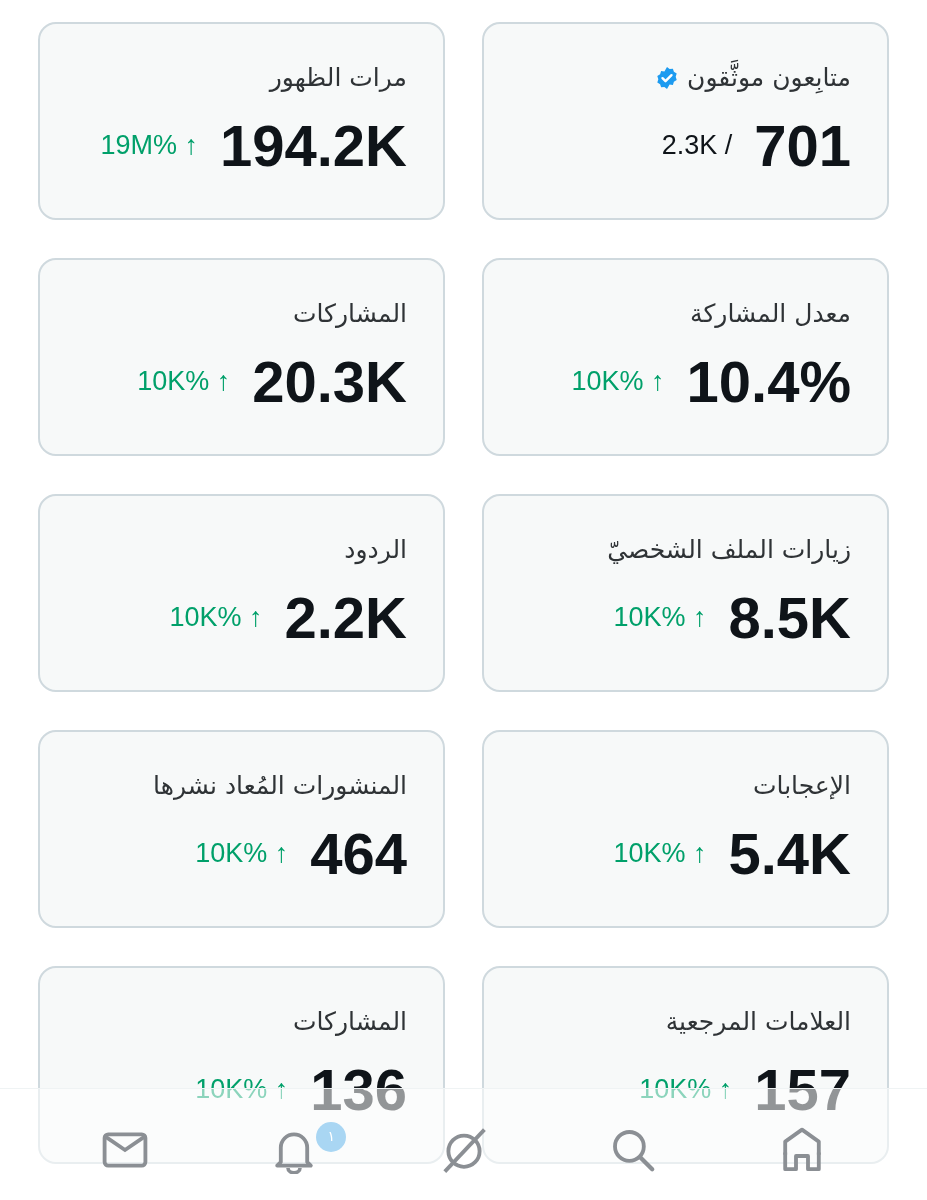 The height and width of the screenshot is (1200, 927). What do you see at coordinates (802, 1089) in the screenshot?
I see `stat-value: 157` at bounding box center [802, 1089].